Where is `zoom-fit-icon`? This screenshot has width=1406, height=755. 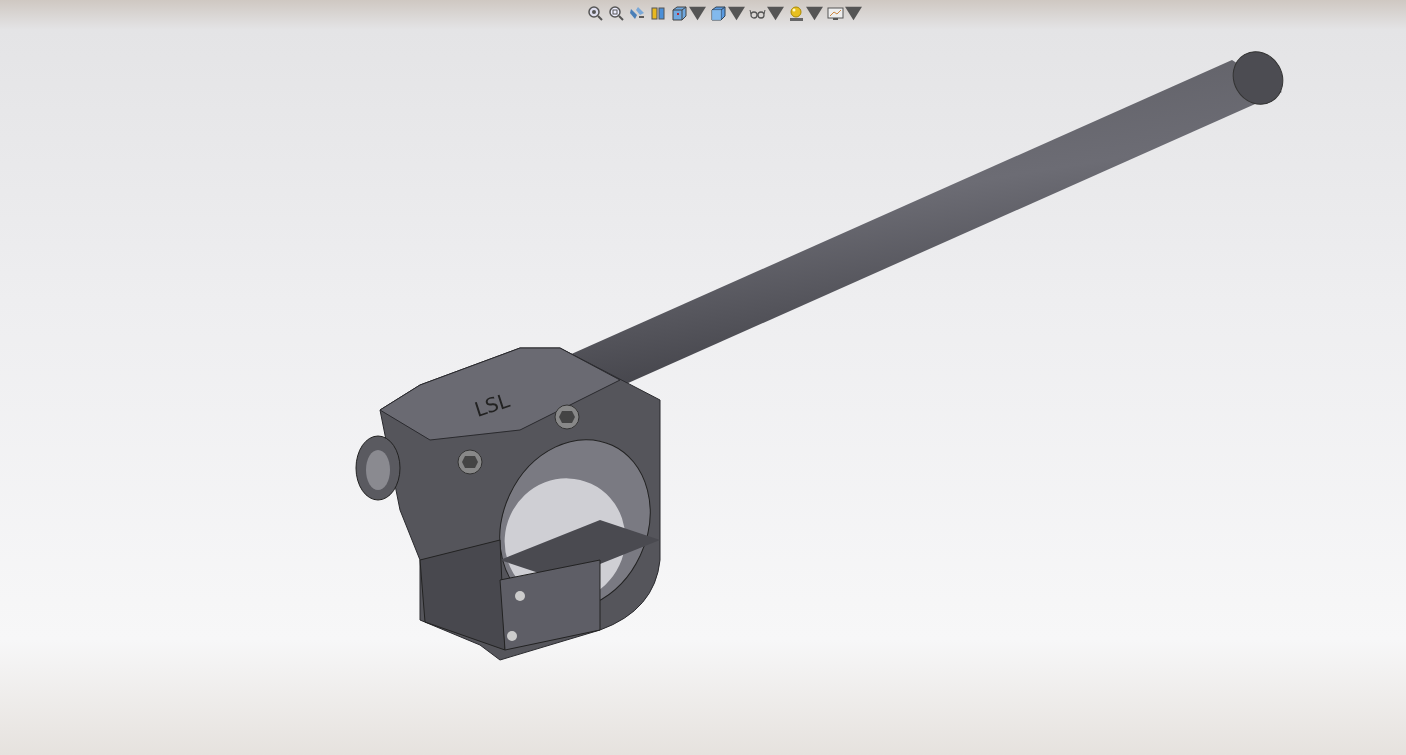
zoom-fit-icon is located at coordinates (595, 13).